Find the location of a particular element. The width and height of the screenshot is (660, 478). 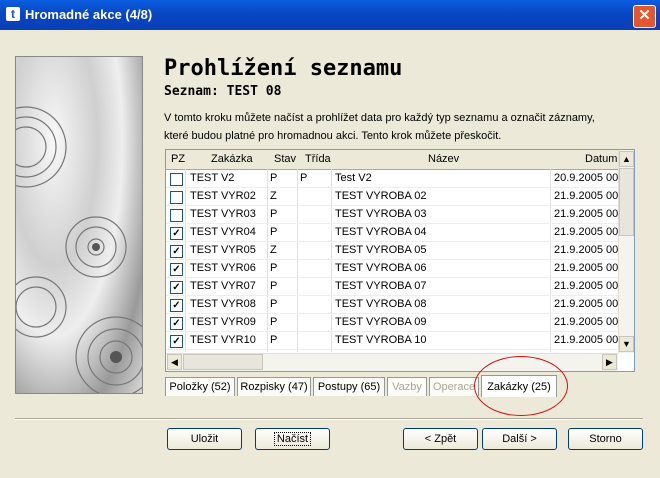

cell-zakazka: TEST VYR07 is located at coordinates (223, 286).